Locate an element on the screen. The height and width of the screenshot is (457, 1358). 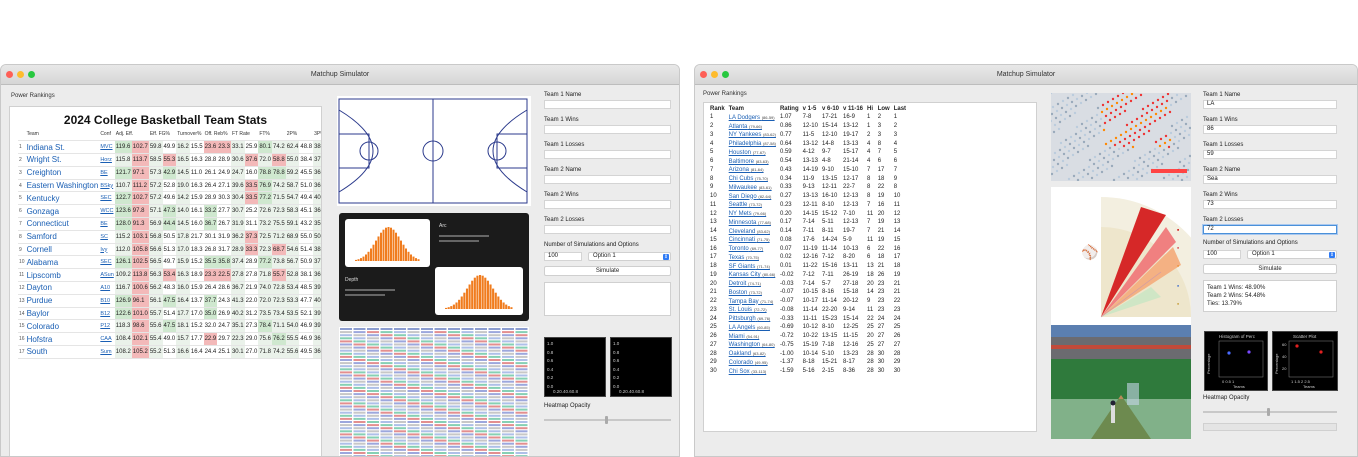
team-link: Colorado is located at coordinates (62, 326).